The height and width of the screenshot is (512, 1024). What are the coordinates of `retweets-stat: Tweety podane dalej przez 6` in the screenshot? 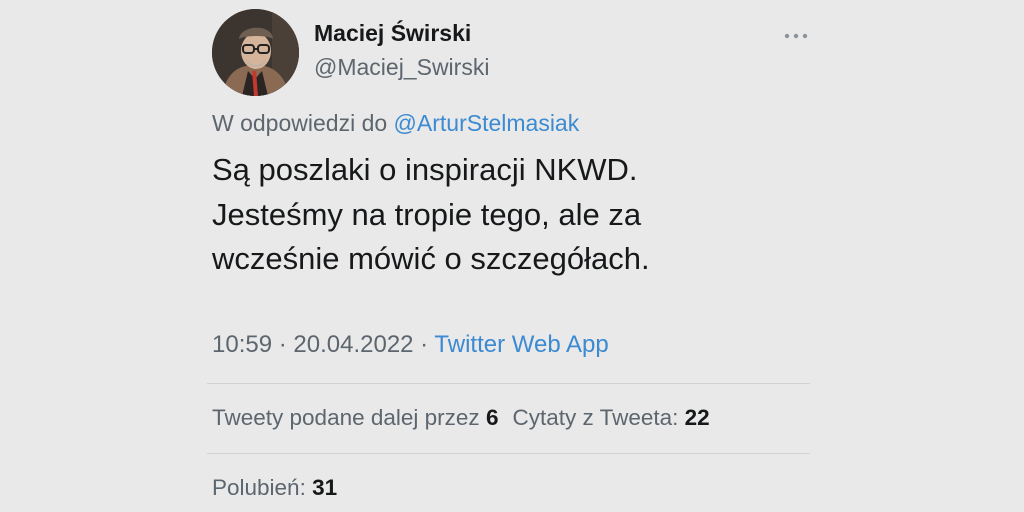 It's located at (355, 417).